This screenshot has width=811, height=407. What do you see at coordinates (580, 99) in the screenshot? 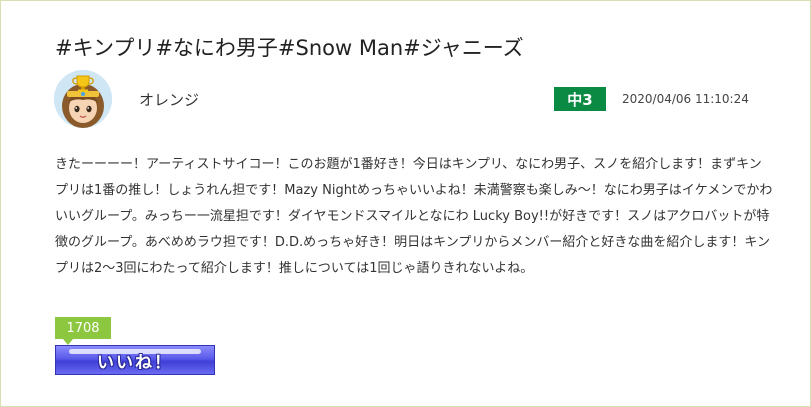
I see `grade-badge: 中3` at bounding box center [580, 99].